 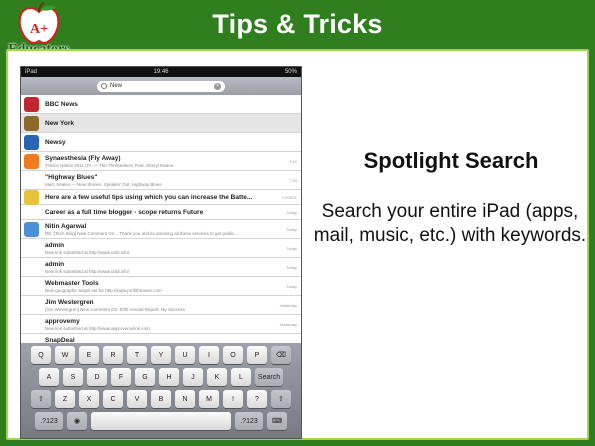 What do you see at coordinates (89, 355) in the screenshot?
I see `key-e: E` at bounding box center [89, 355].